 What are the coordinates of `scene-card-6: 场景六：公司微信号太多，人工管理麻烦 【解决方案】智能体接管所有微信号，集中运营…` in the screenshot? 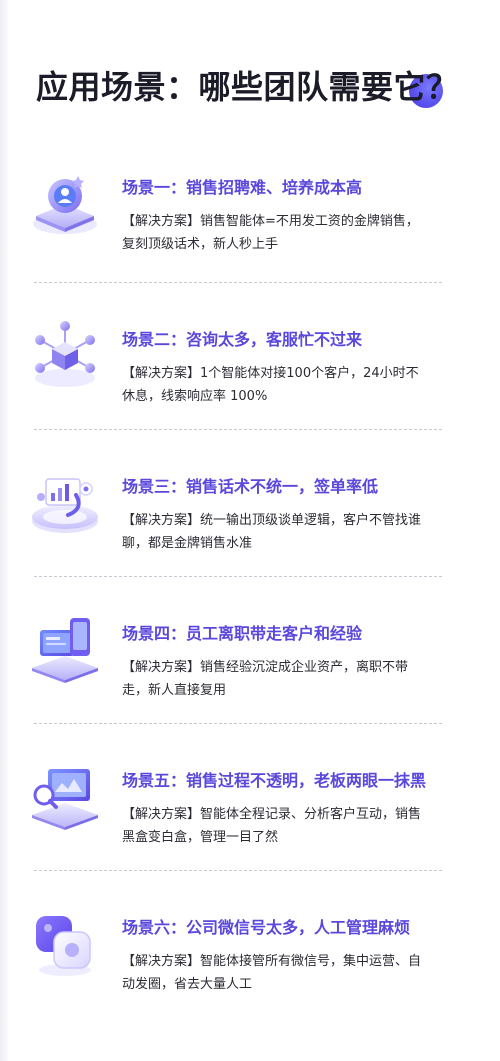 It's located at (250, 963).